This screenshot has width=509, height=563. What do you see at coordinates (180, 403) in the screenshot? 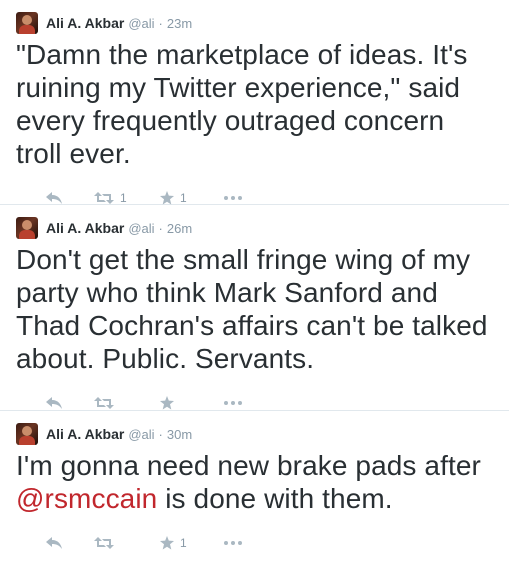
I see `favorite-button` at bounding box center [180, 403].